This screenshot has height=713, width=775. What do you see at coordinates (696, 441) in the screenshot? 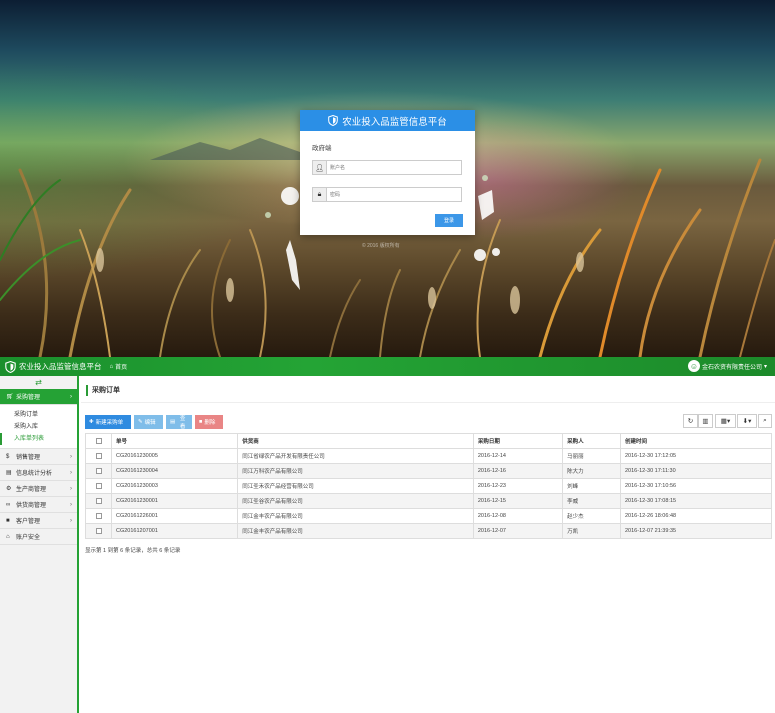
I see `column-header: 创建时间` at bounding box center [696, 441].